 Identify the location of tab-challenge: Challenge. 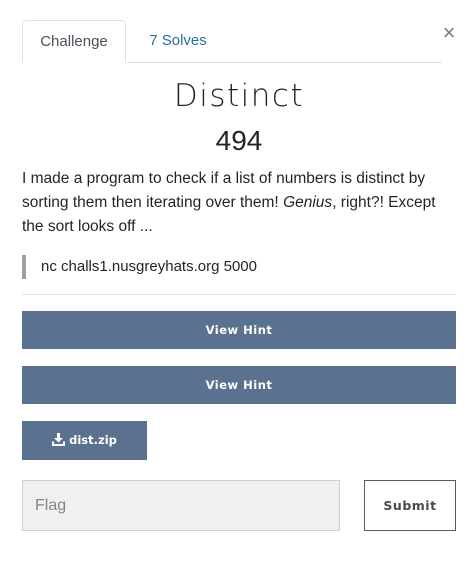
(74, 41).